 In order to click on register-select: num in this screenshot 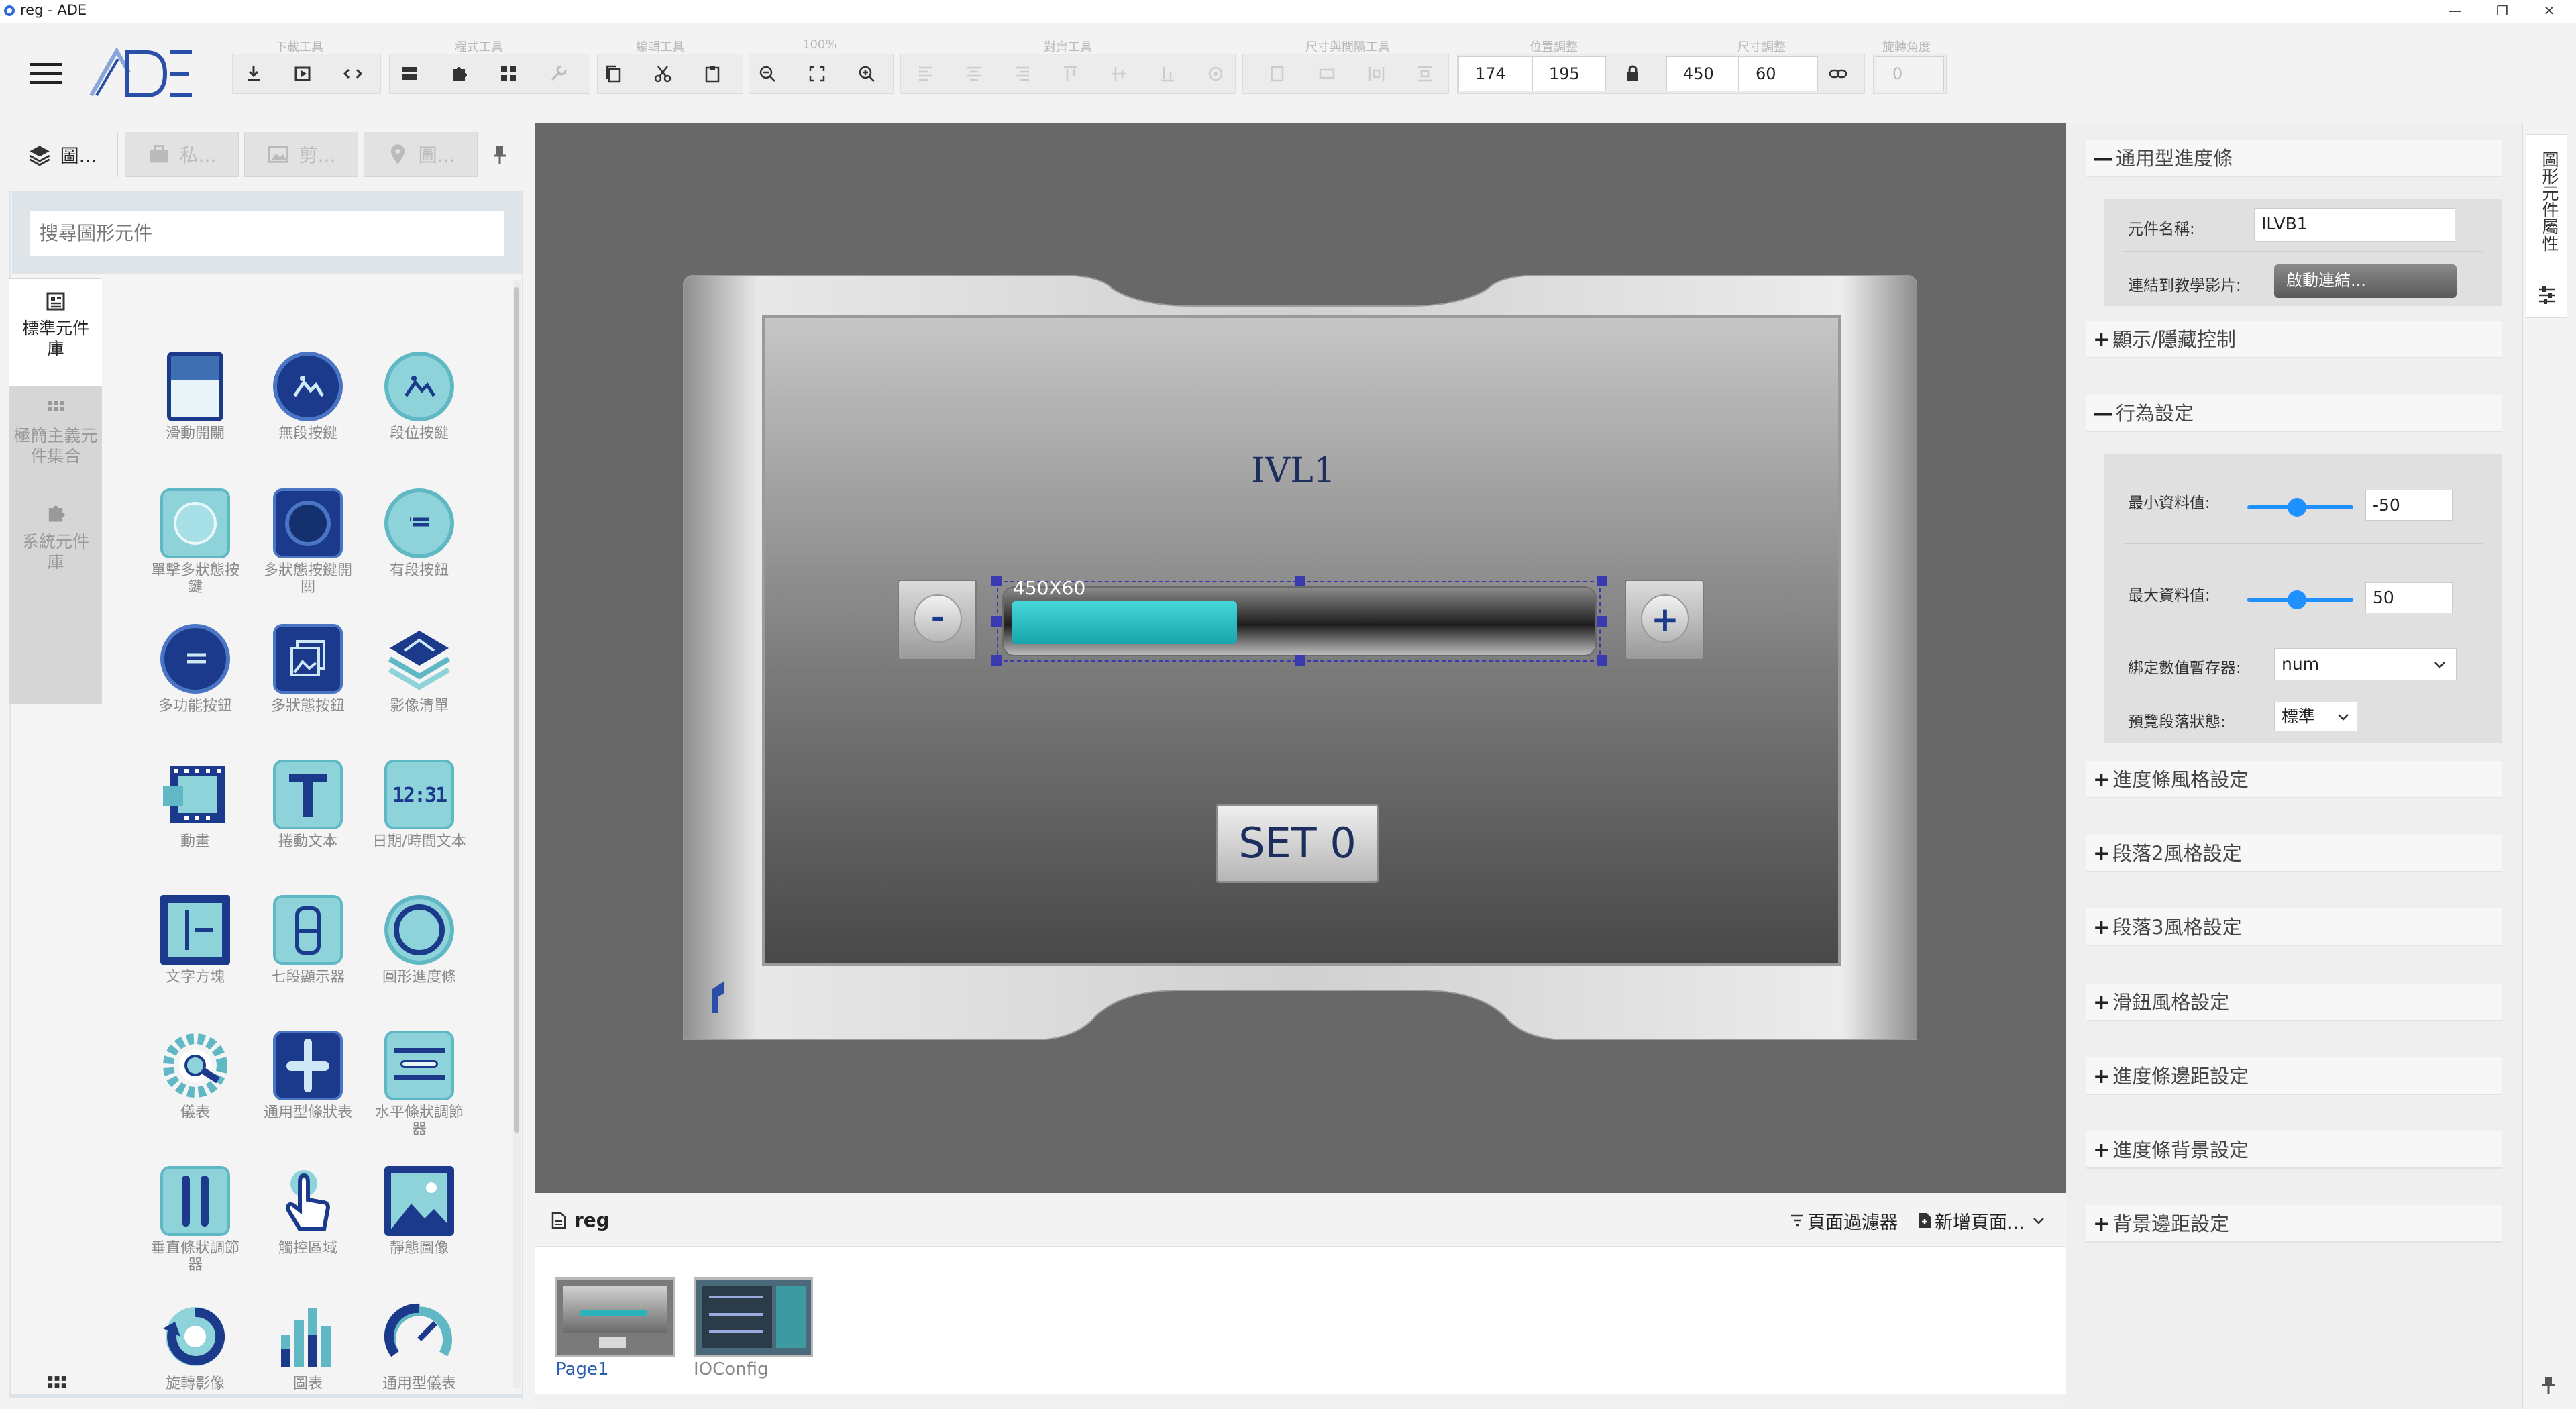, I will do `click(2365, 664)`.